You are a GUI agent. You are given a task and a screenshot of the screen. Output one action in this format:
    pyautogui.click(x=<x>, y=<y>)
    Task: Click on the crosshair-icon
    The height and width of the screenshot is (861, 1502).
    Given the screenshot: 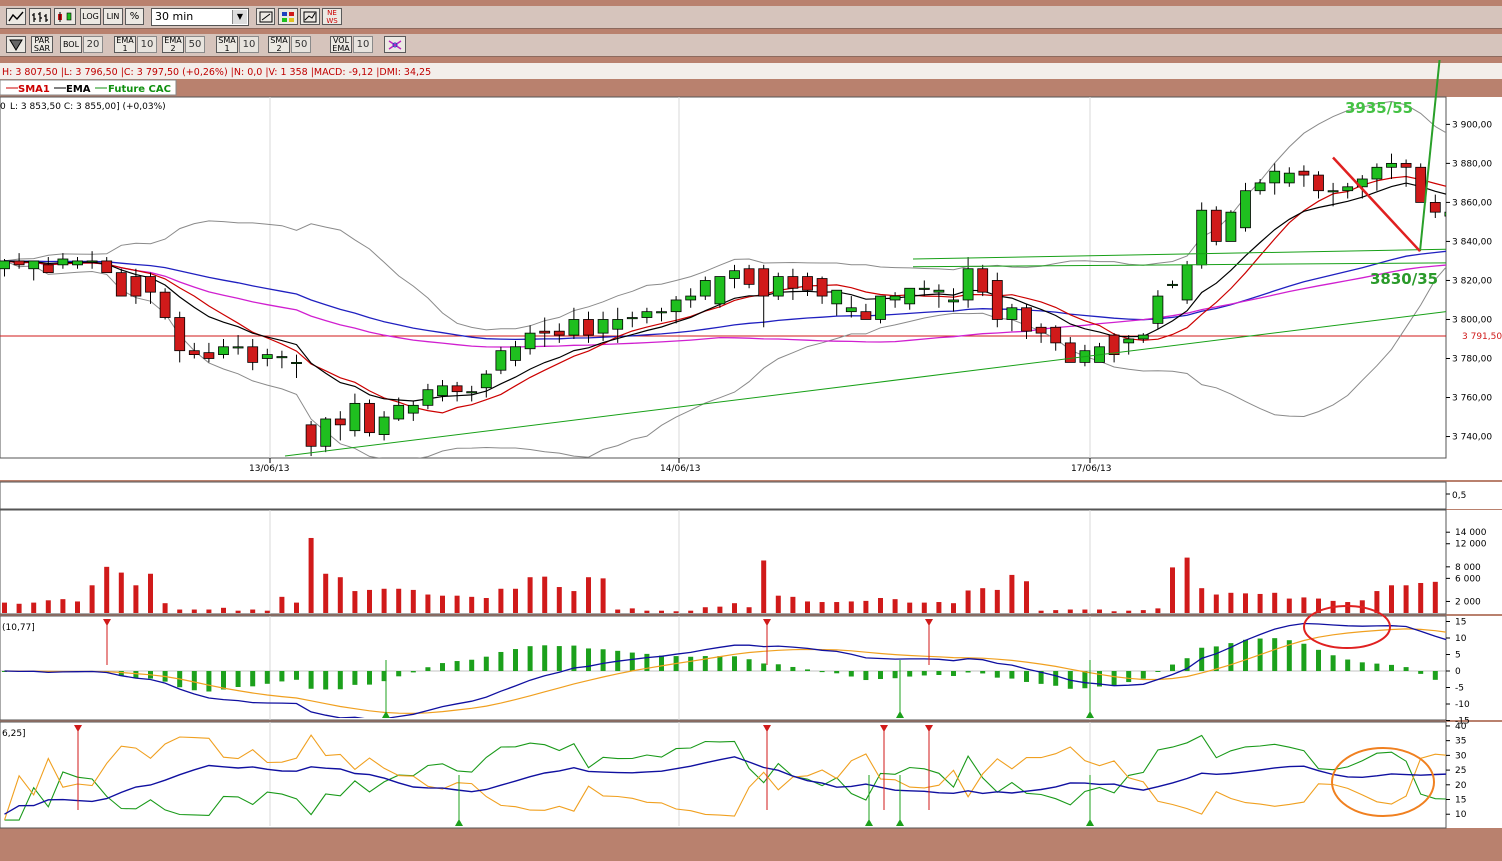 What is the action you would take?
    pyautogui.click(x=395, y=44)
    